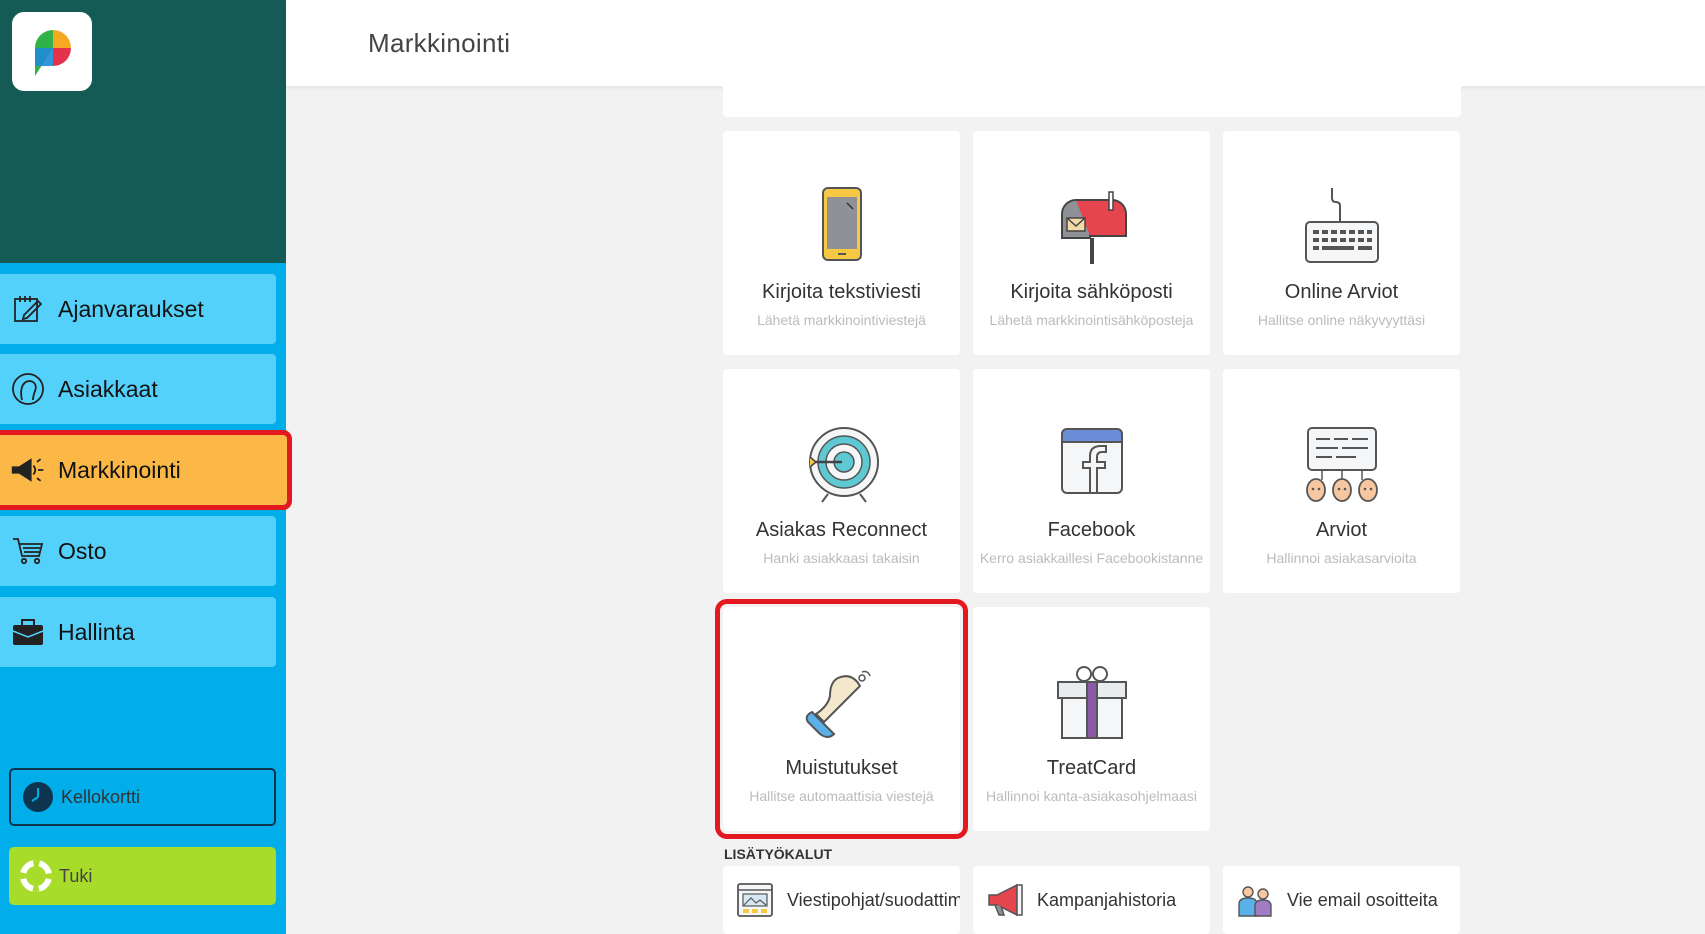 This screenshot has height=934, width=1705. Describe the element at coordinates (28, 551) in the screenshot. I see `cart-icon` at that location.